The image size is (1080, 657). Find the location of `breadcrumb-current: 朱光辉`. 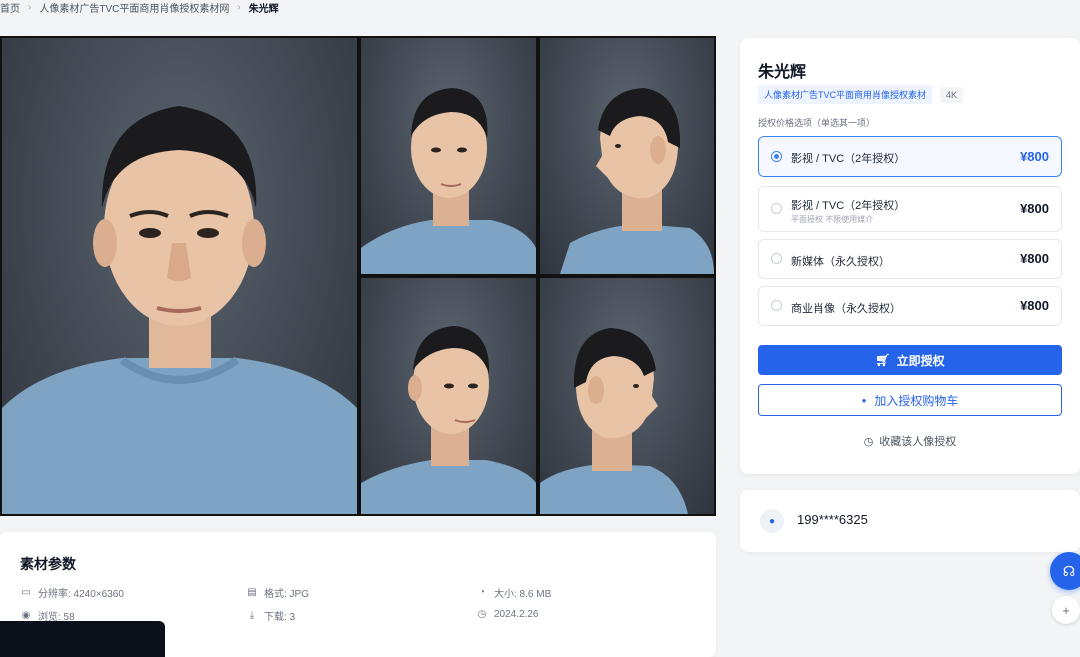

breadcrumb-current: 朱光辉 is located at coordinates (263, 9).